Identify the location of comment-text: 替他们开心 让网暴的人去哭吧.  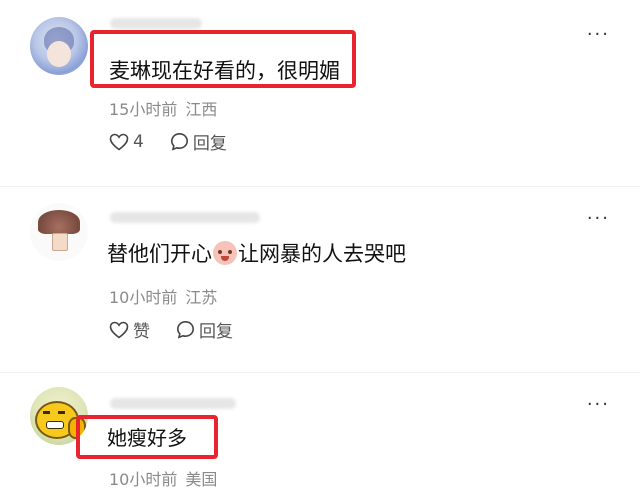
(256, 254).